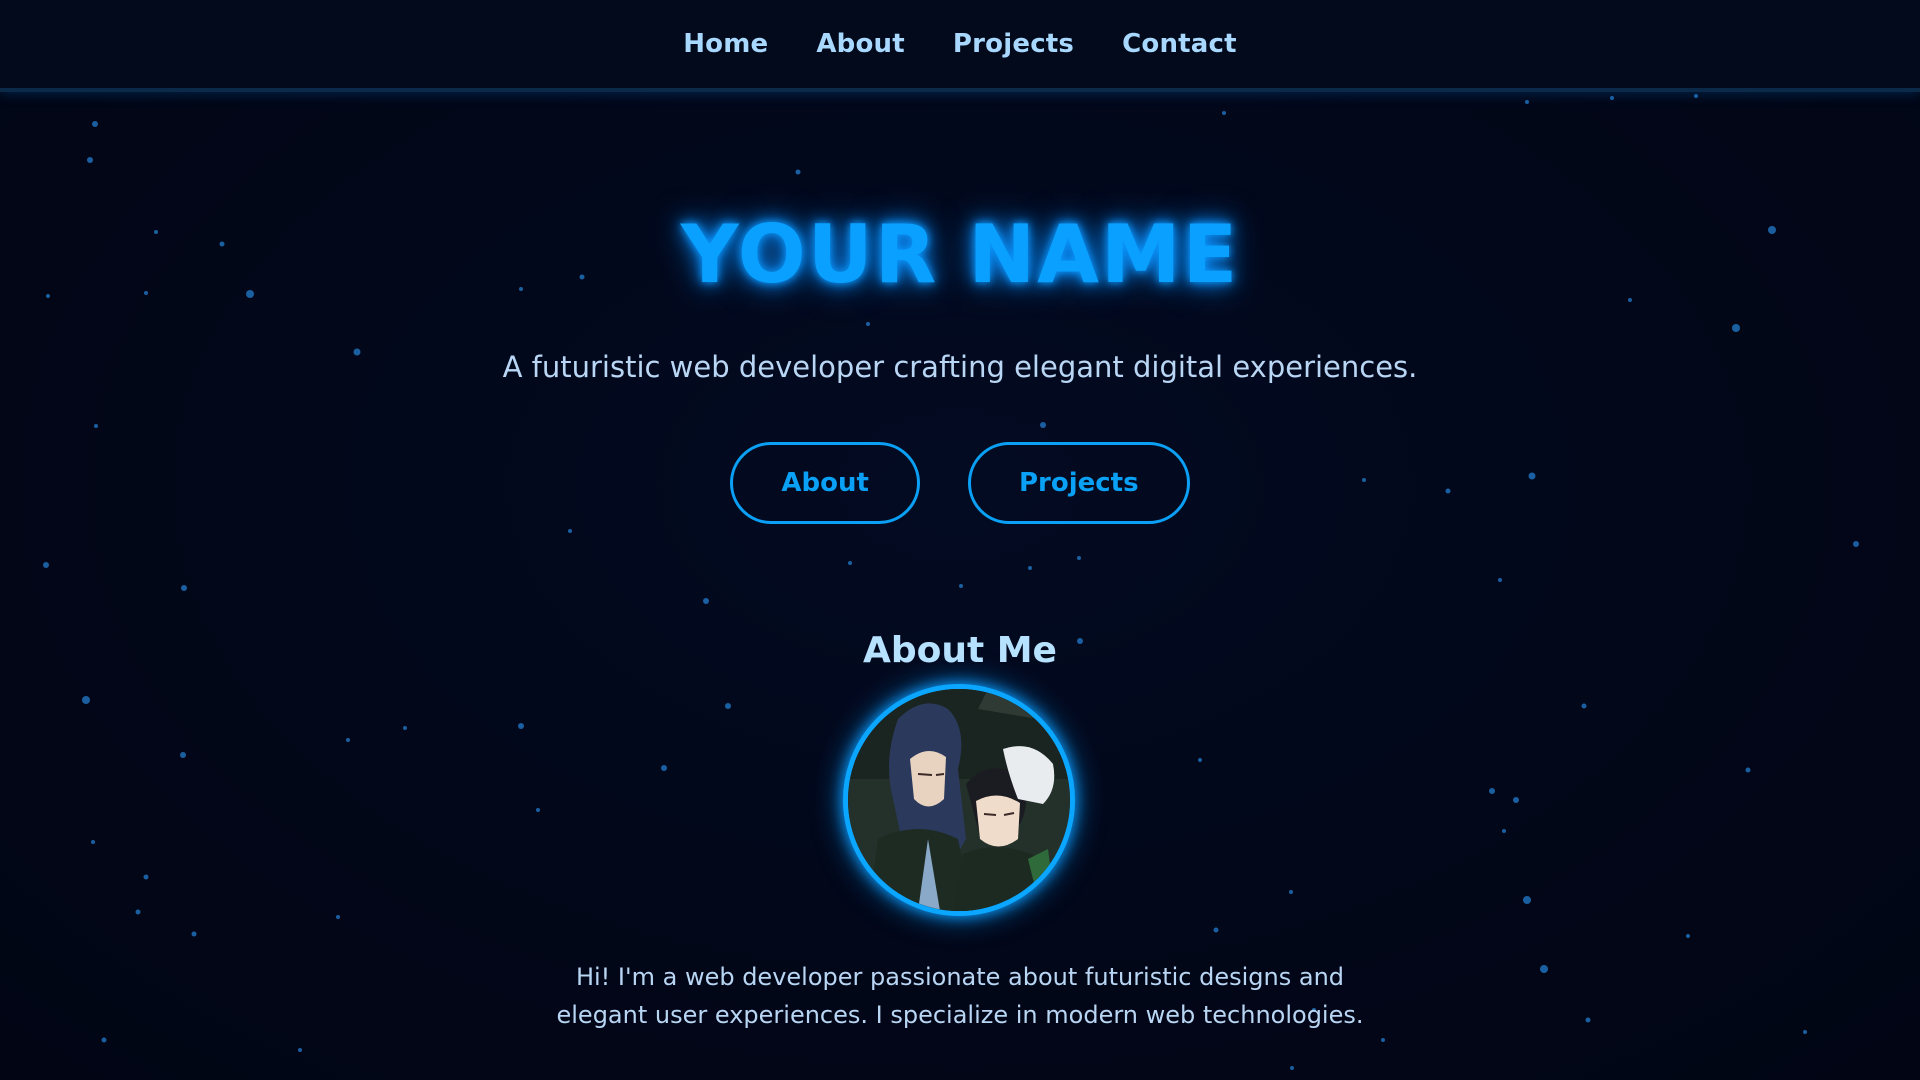  Describe the element at coordinates (1078, 483) in the screenshot. I see `projects-button: Projects` at that location.